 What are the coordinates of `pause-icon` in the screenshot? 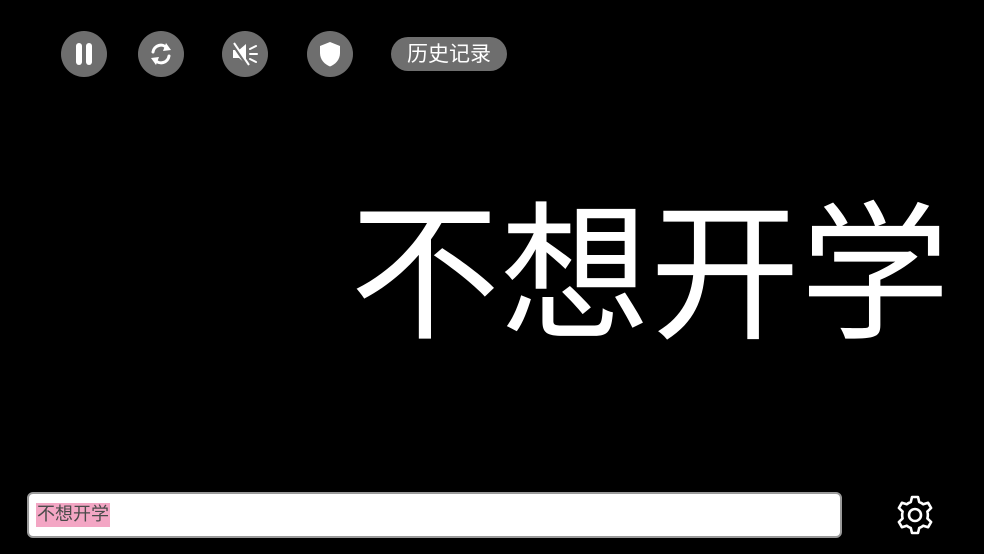 It's located at (84, 54).